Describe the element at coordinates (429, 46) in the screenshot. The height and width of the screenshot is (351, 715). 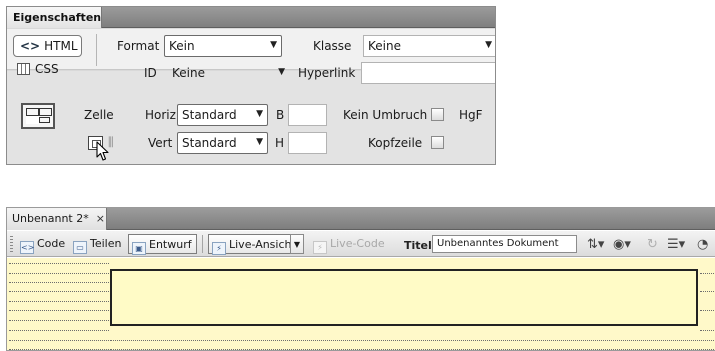
I see `class-select: Keine` at that location.